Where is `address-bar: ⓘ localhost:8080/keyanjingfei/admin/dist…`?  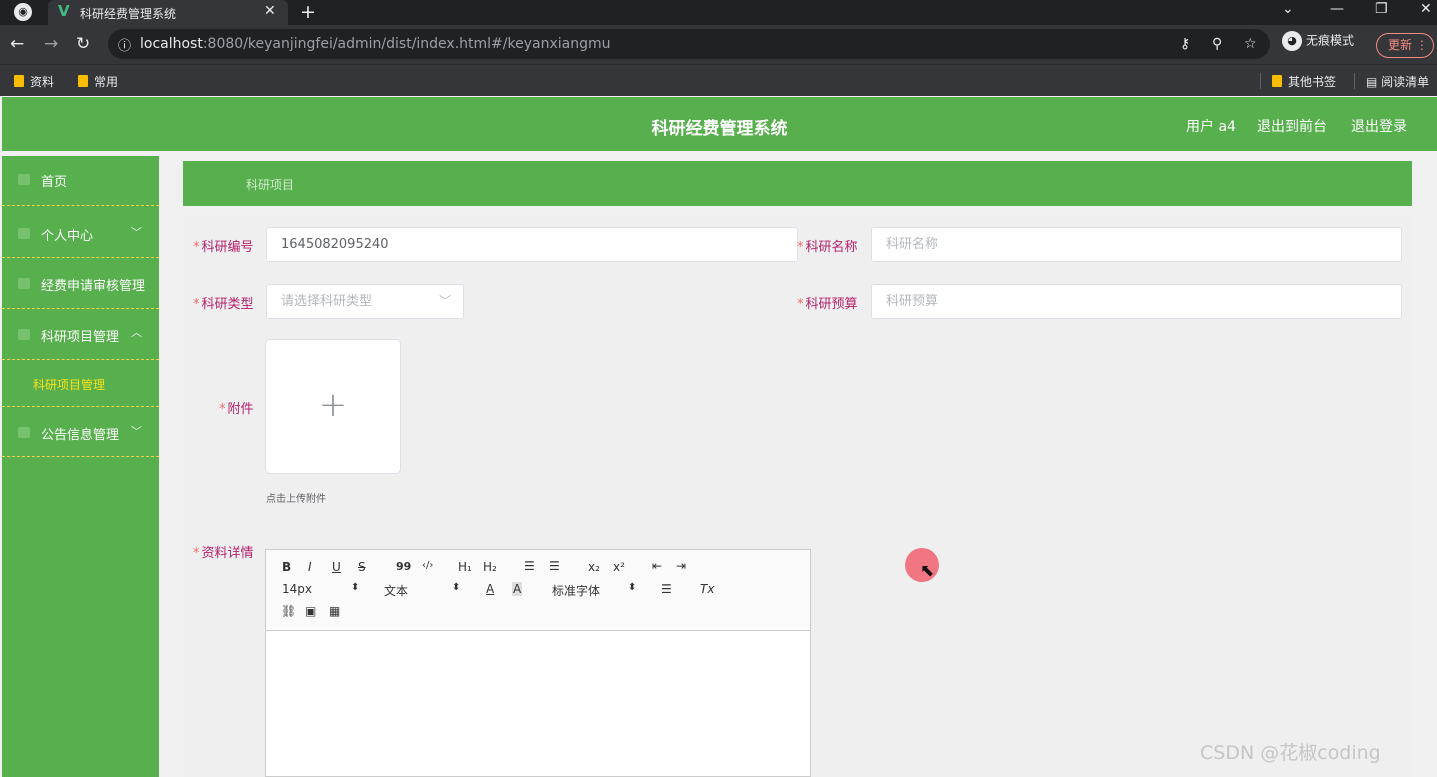
address-bar: ⓘ localhost:8080/keyanjingfei/admin/dist… is located at coordinates (689, 44).